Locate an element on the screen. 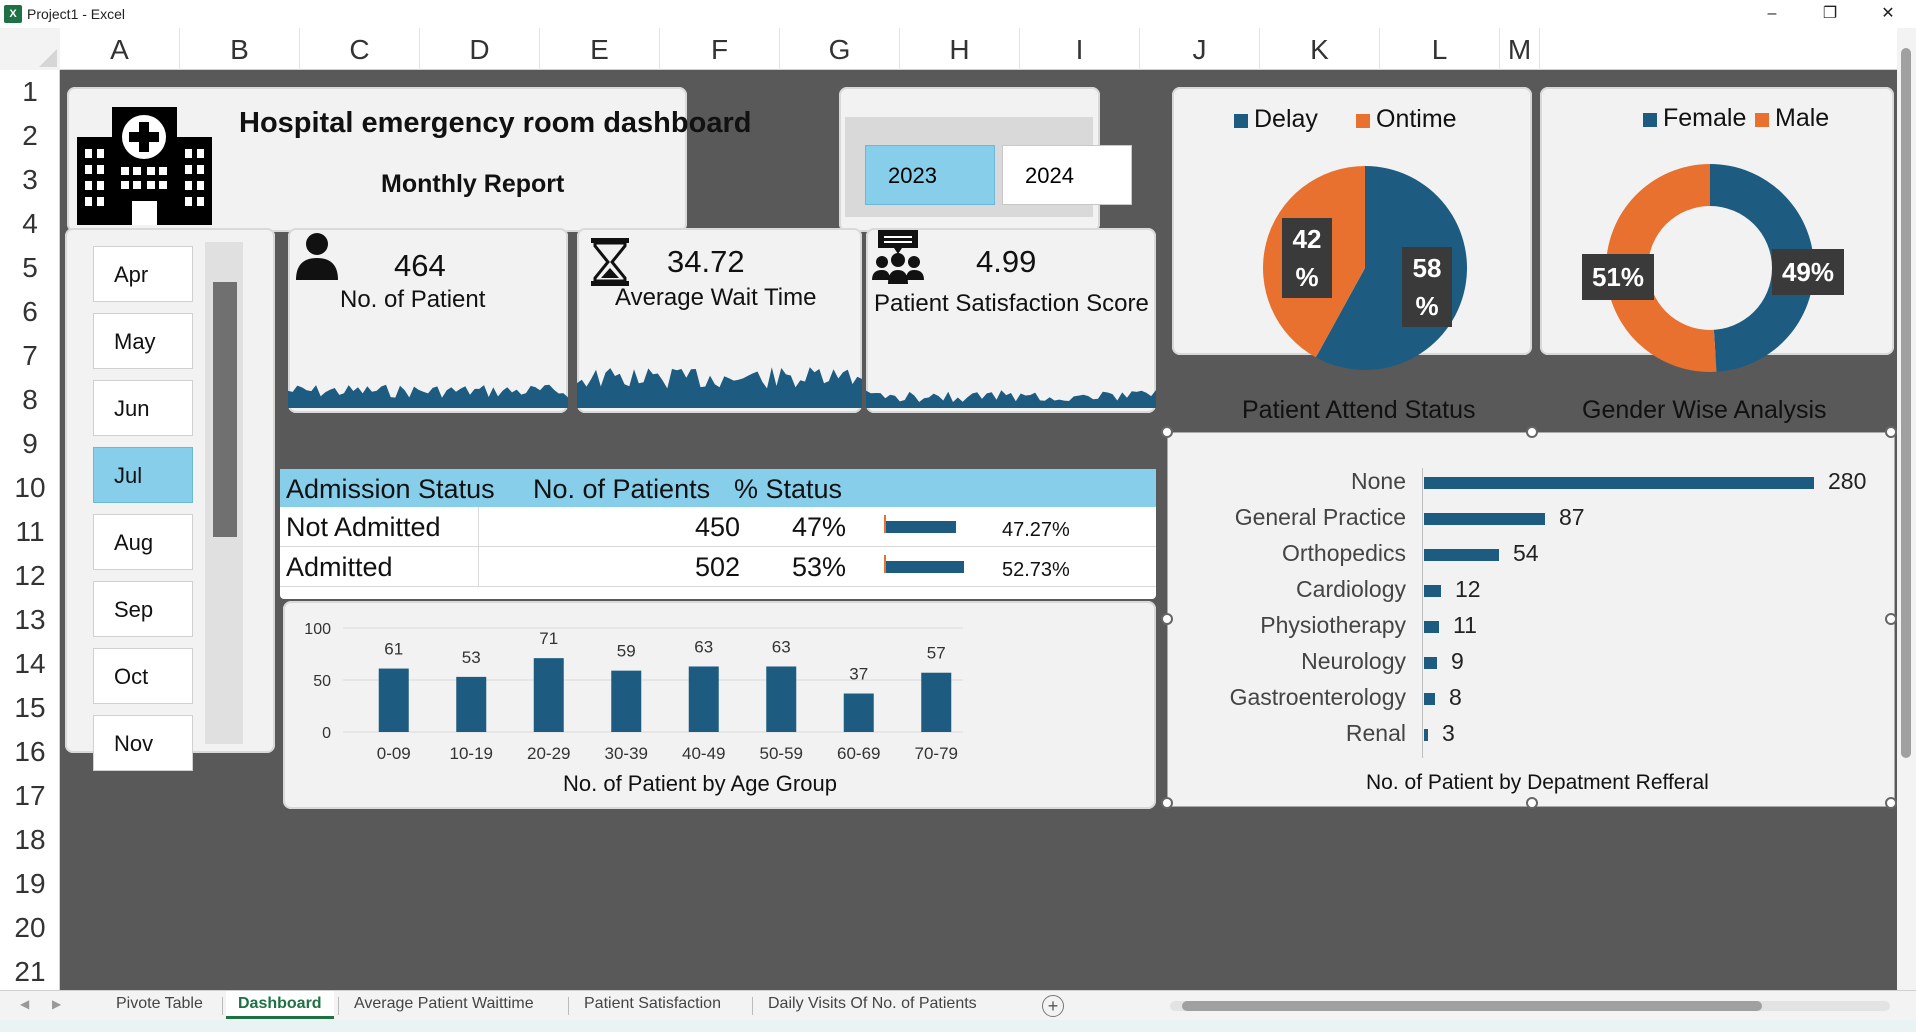 Image resolution: width=1916 pixels, height=1032 pixels. column-header-J: J is located at coordinates (1200, 49).